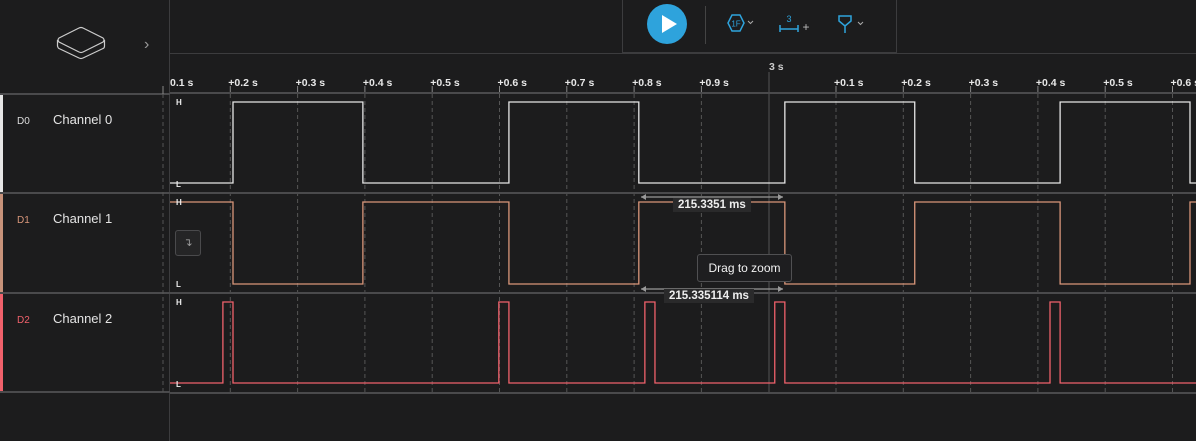  What do you see at coordinates (776, 67) in the screenshot?
I see `major-time-label: 3 s` at bounding box center [776, 67].